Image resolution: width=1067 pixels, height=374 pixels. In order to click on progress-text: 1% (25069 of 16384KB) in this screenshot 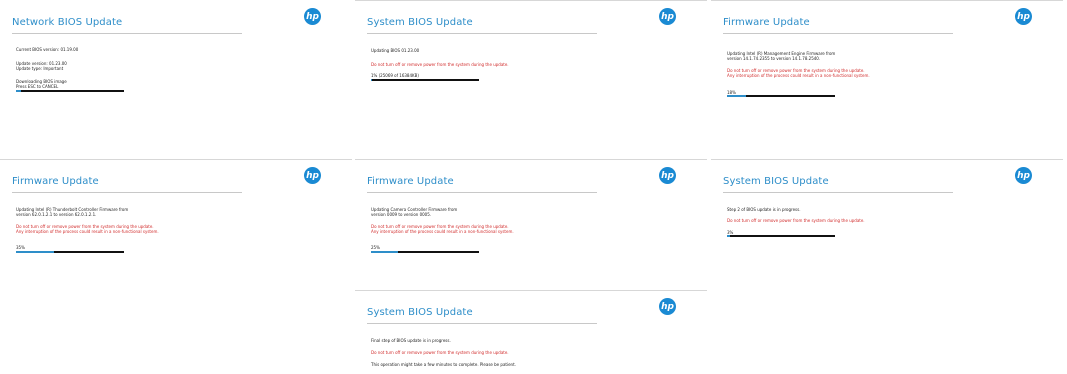, I will do `click(395, 75)`.